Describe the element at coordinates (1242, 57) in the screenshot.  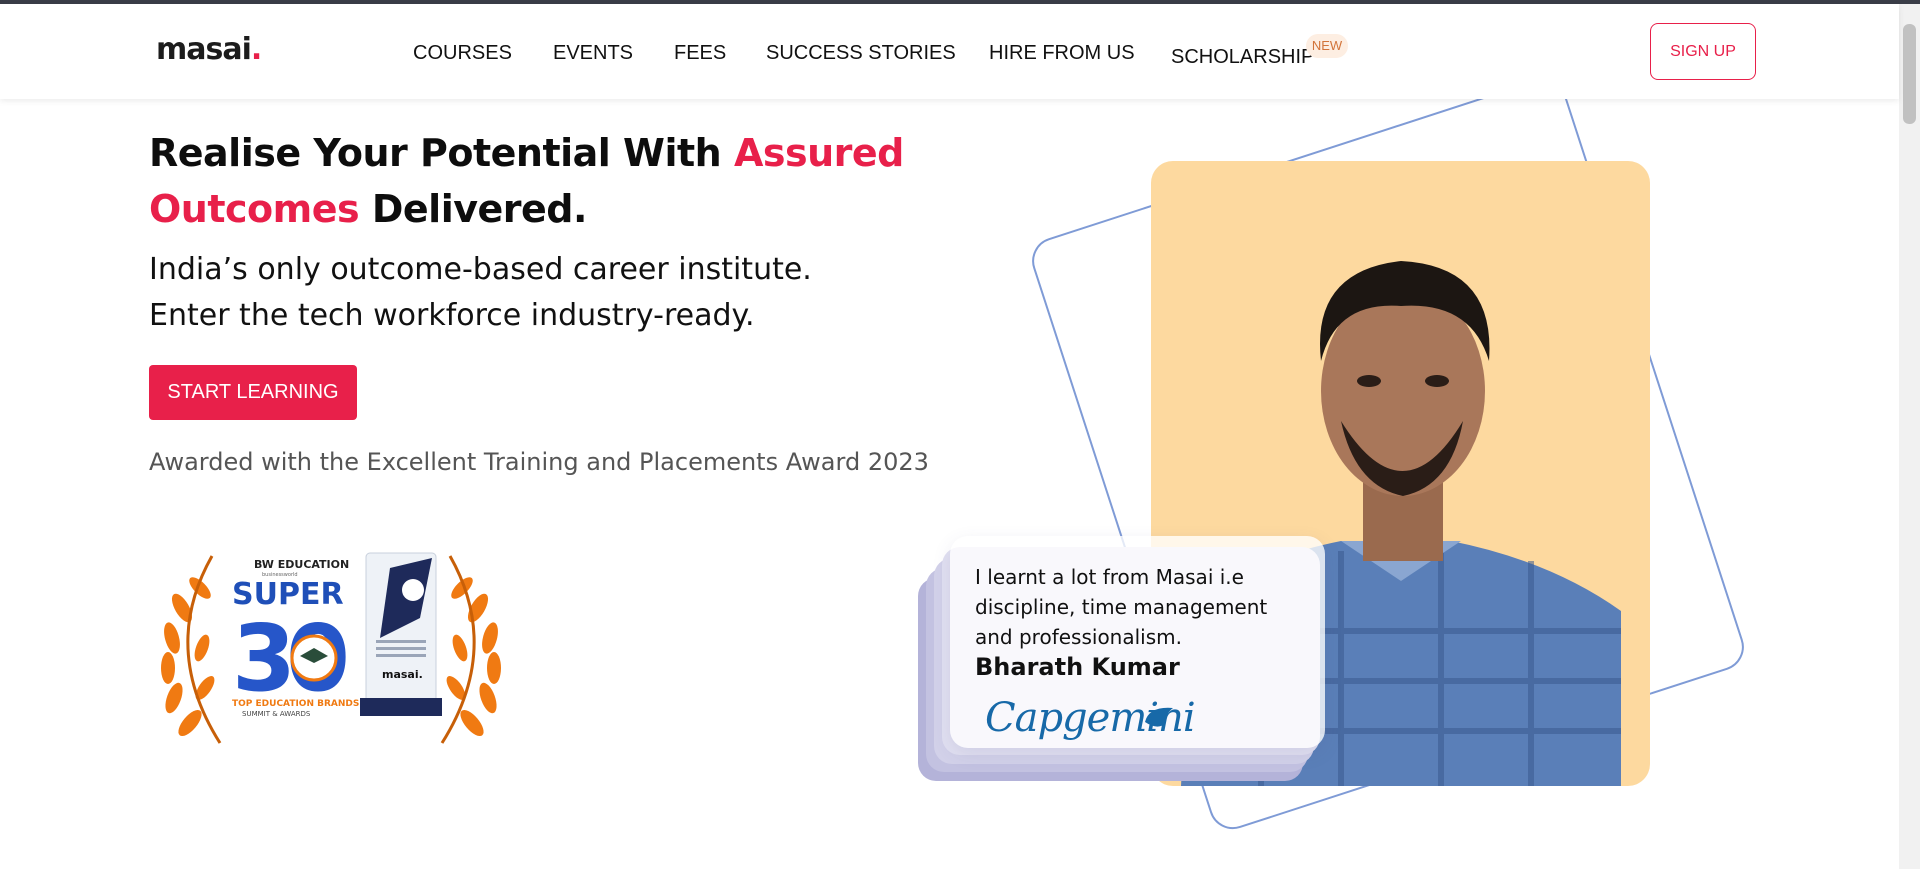
I see `nav-scholarship: SCHOLARSHIP` at that location.